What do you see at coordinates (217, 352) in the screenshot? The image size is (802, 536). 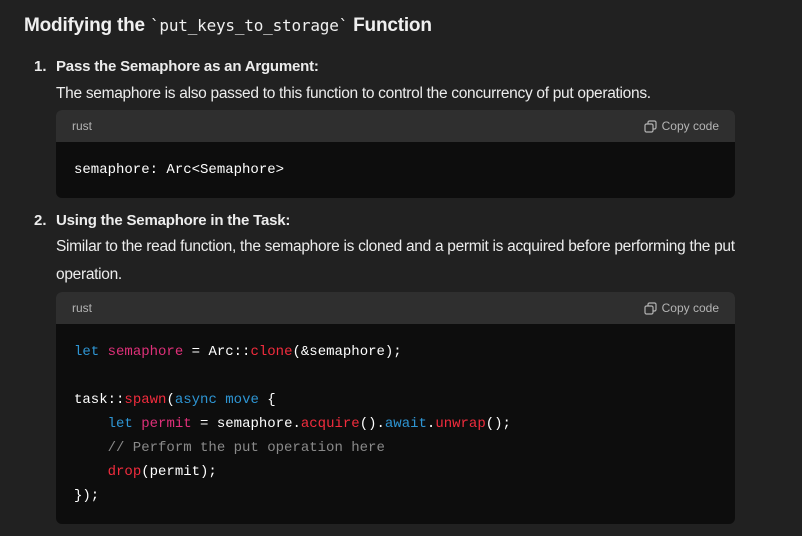 I see `code-token: = Arc::` at bounding box center [217, 352].